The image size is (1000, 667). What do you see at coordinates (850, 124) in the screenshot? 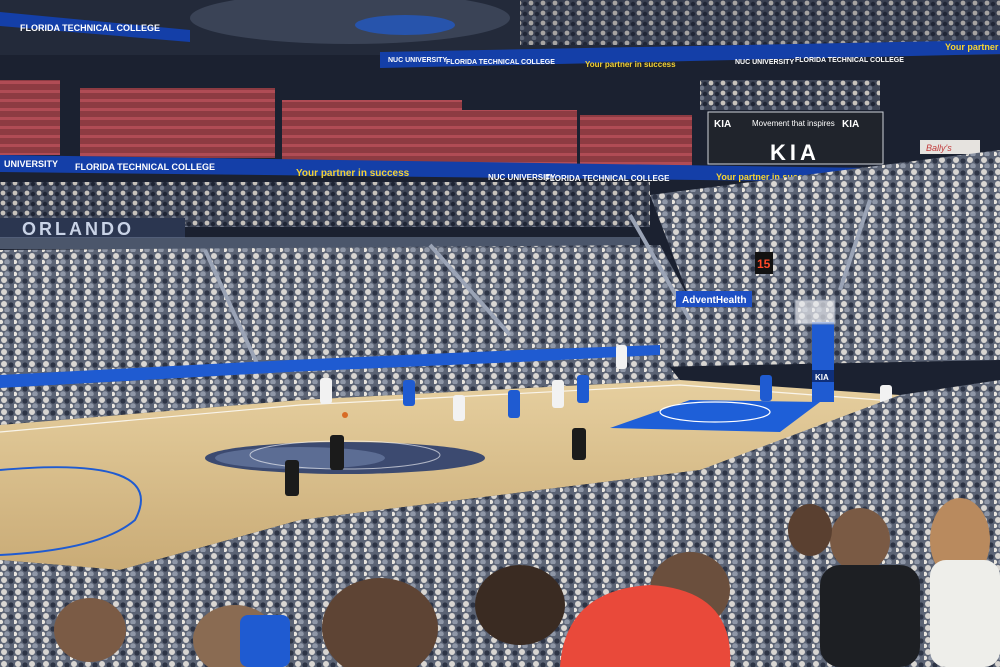
I see `kia-brand-right: KIA` at bounding box center [850, 124].